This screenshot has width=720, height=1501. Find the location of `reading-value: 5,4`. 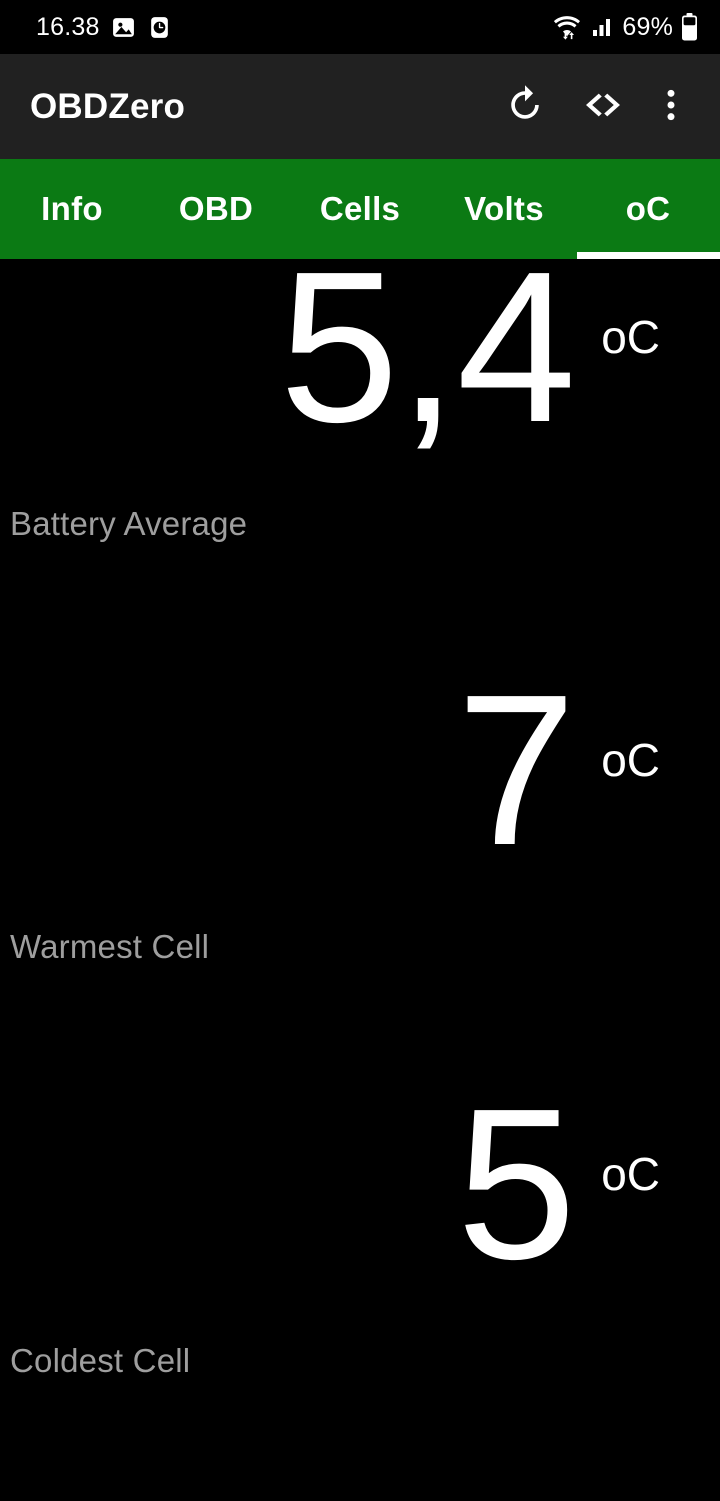

reading-value: 5,4 is located at coordinates (427, 346).